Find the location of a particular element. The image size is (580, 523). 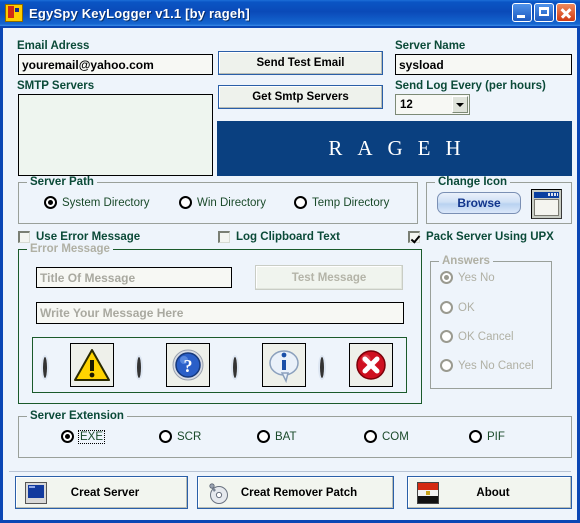

create-remover-patch-button: Creat Remover Patch is located at coordinates (295, 492).